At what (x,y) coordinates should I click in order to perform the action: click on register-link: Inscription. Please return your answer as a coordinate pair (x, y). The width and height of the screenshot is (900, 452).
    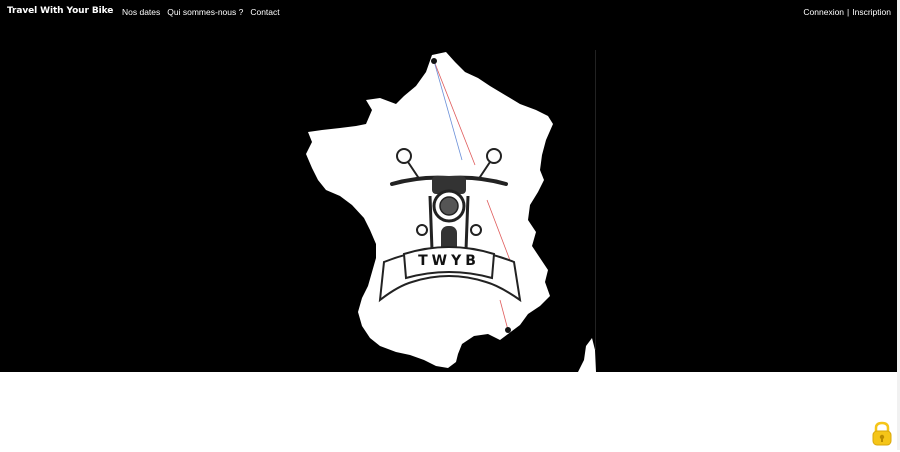
    Looking at the image, I should click on (871, 12).